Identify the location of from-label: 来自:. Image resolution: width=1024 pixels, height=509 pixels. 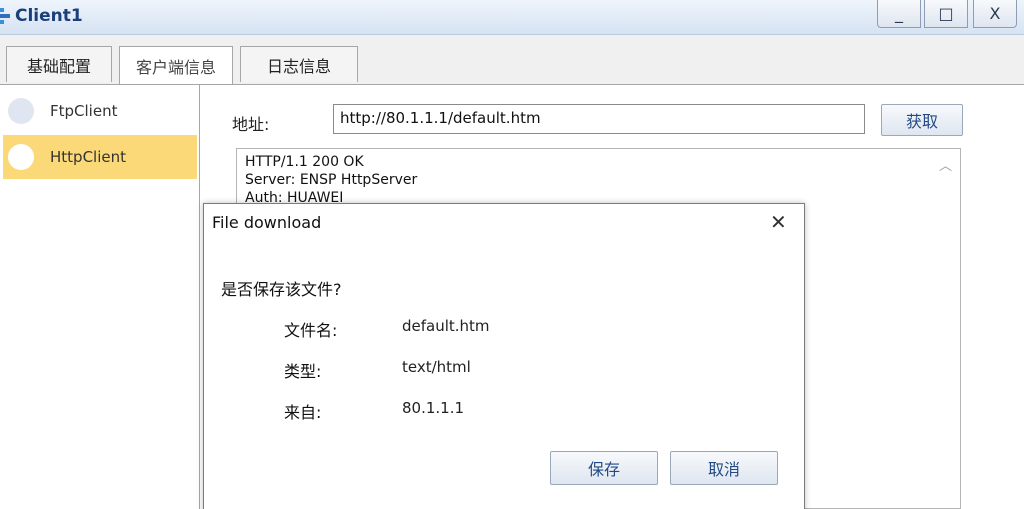
(303, 412).